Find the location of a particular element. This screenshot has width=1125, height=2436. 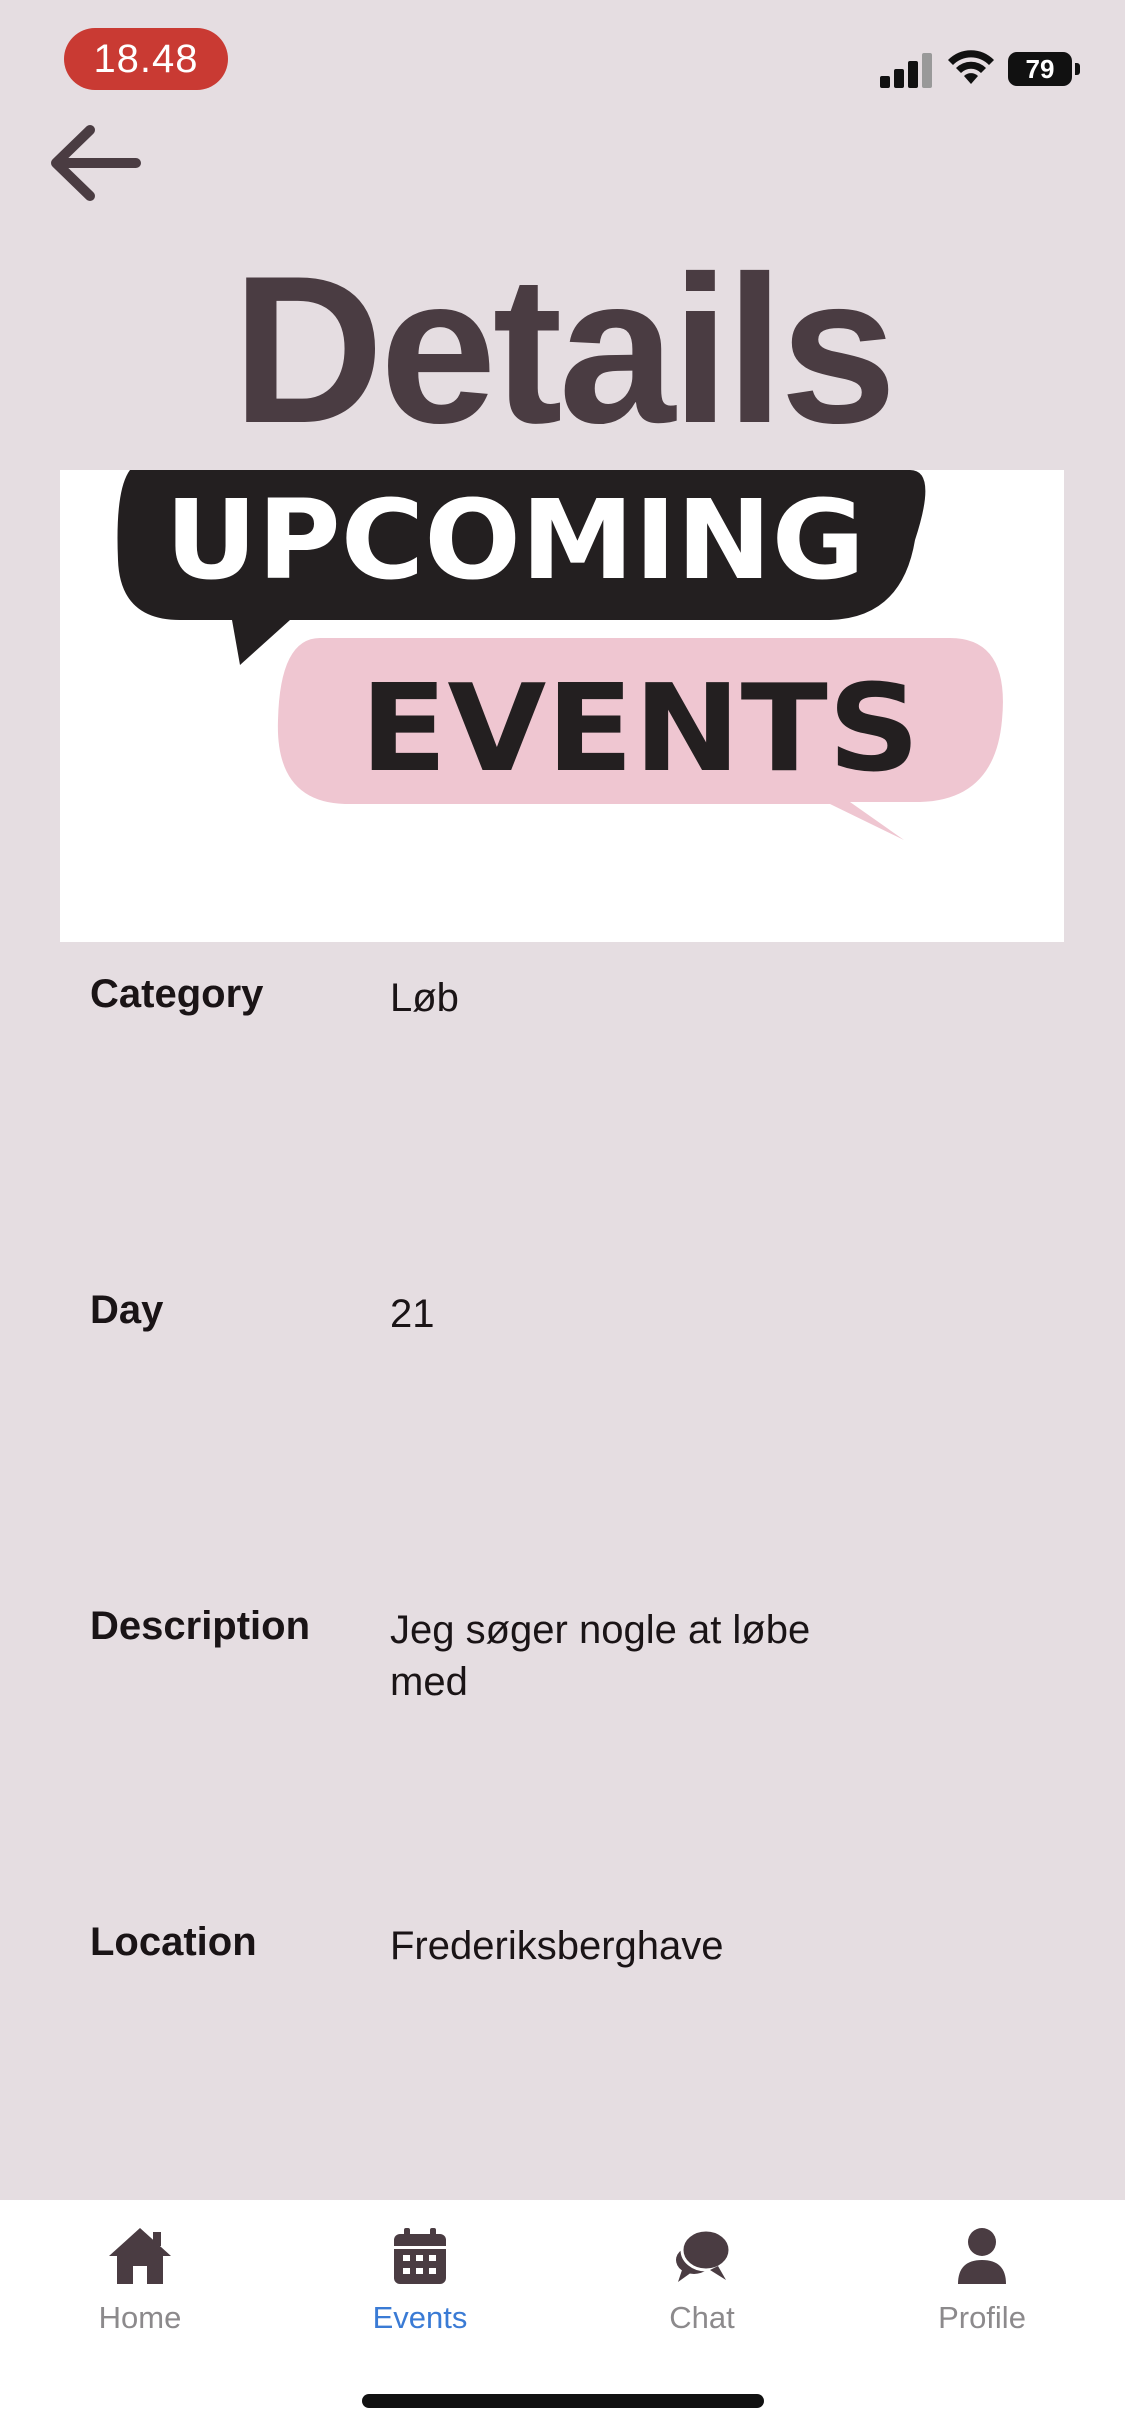

home-icon is located at coordinates (140, 2256).